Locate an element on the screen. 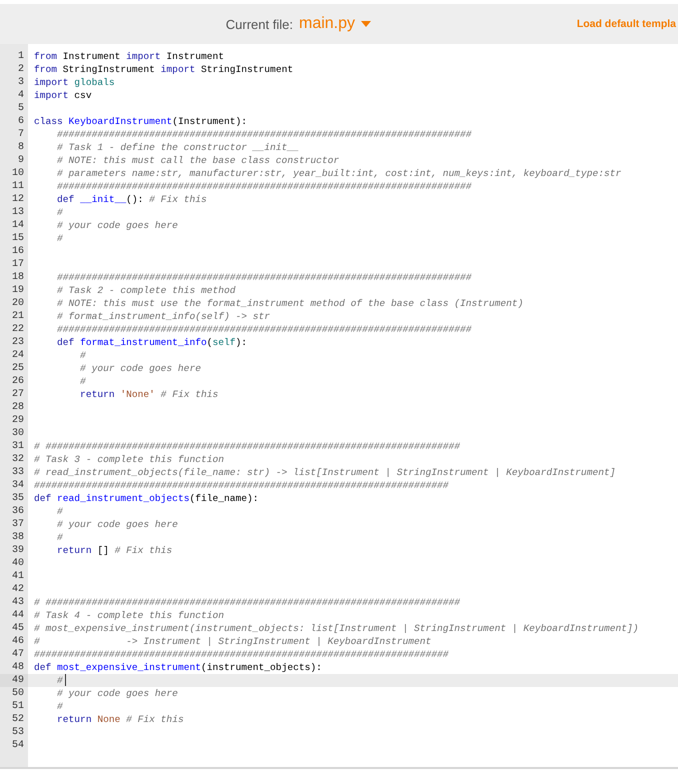  line-number: 48 is located at coordinates (17, 667).